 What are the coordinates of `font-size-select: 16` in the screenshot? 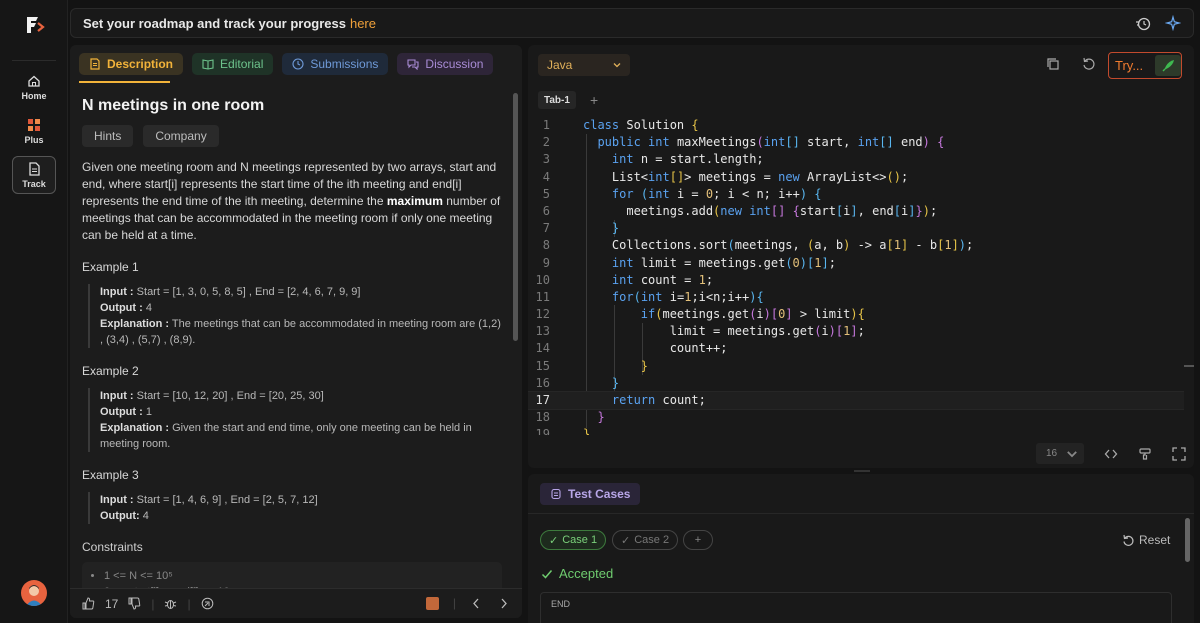 It's located at (1060, 453).